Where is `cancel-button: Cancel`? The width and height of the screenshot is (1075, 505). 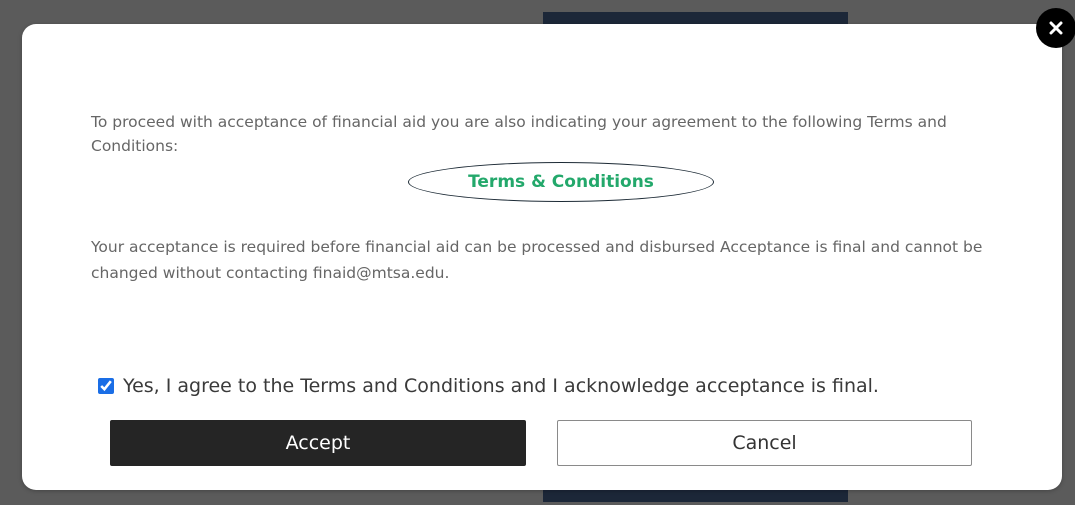 cancel-button: Cancel is located at coordinates (764, 443).